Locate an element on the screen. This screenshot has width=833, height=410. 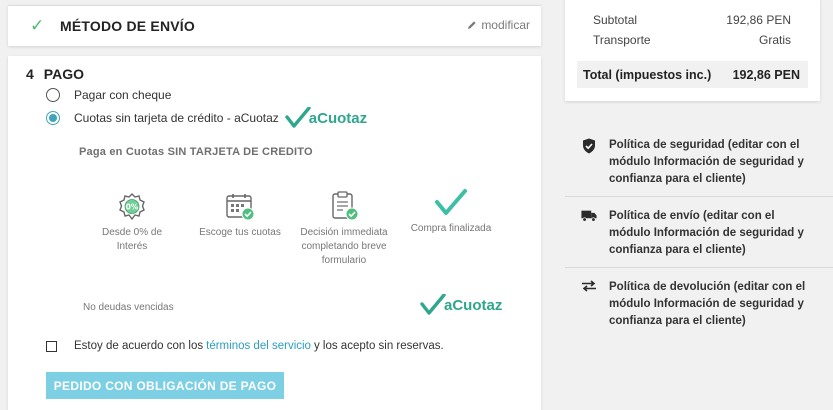
terms-suffix: y los acepto sin reservas. is located at coordinates (378, 346).